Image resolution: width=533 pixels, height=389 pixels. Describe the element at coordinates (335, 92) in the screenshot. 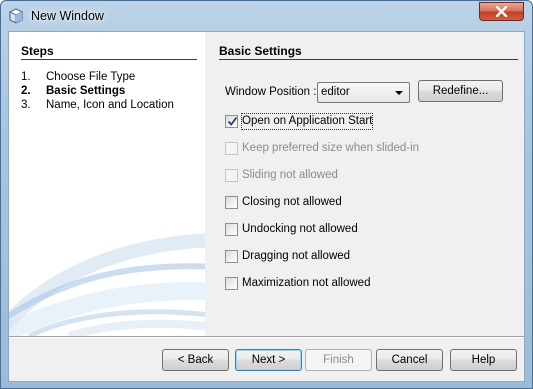

I see `window-position-value: editor` at that location.